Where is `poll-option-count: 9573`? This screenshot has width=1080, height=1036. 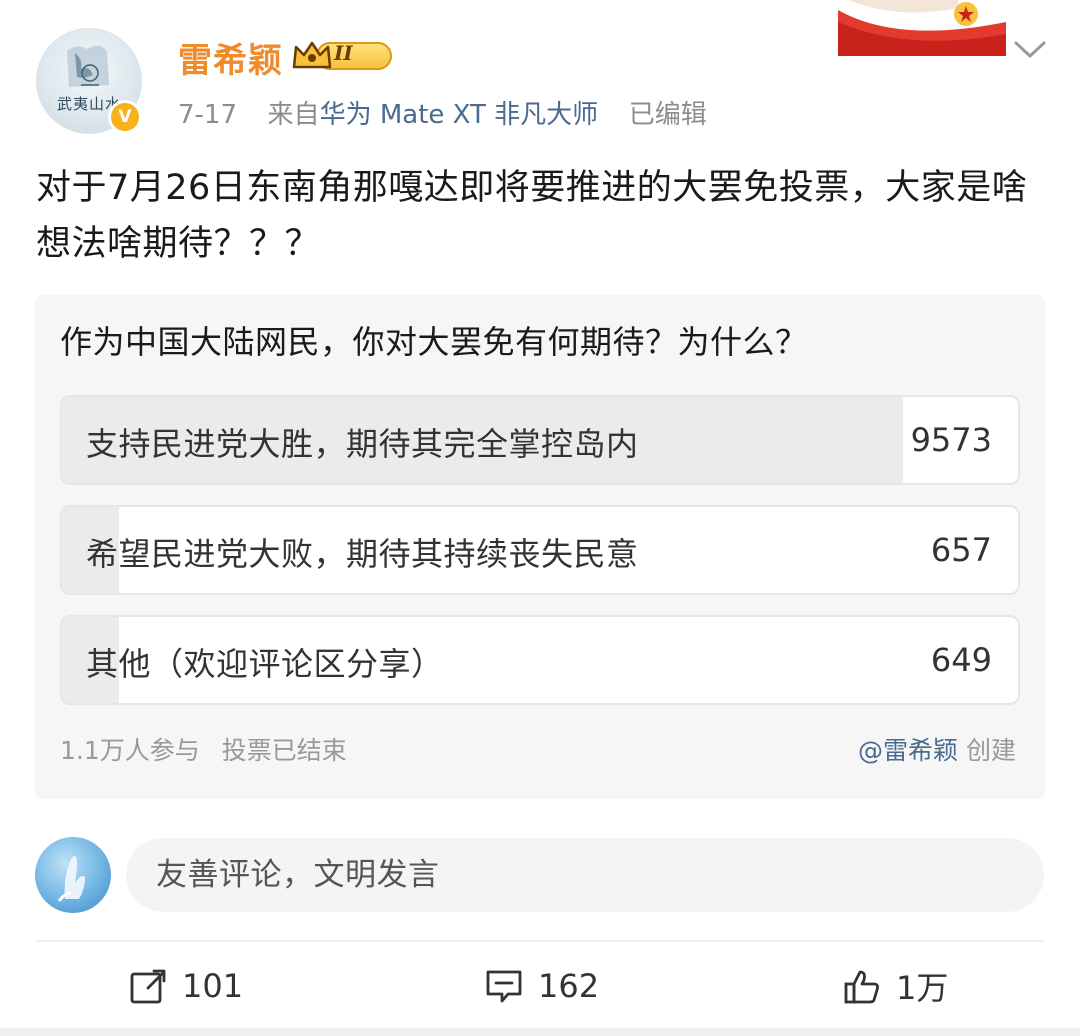 poll-option-count: 9573 is located at coordinates (951, 440).